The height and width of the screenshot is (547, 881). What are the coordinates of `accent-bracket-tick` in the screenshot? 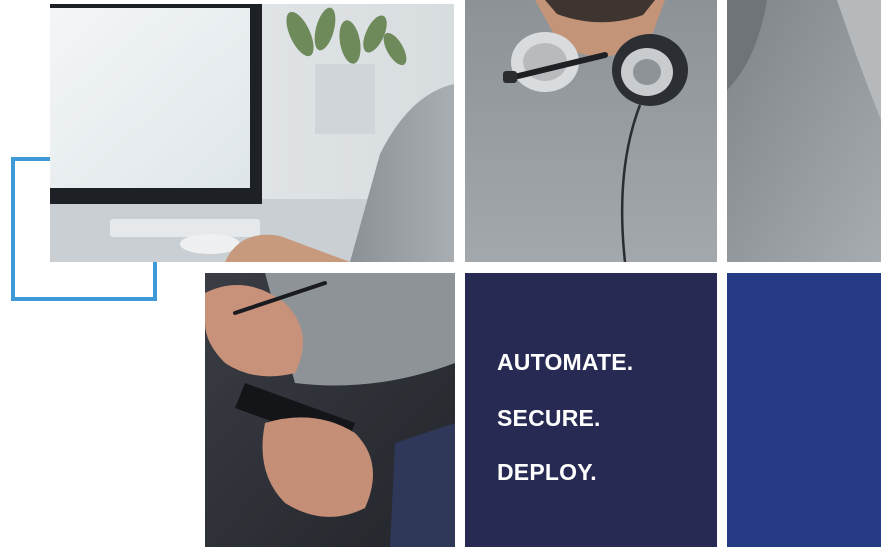 It's located at (155, 281).